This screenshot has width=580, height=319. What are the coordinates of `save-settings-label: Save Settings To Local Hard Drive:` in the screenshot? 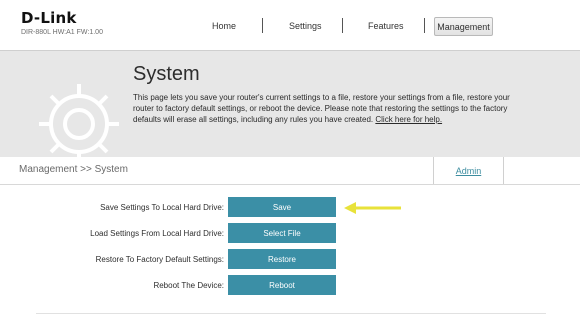 It's located at (162, 207).